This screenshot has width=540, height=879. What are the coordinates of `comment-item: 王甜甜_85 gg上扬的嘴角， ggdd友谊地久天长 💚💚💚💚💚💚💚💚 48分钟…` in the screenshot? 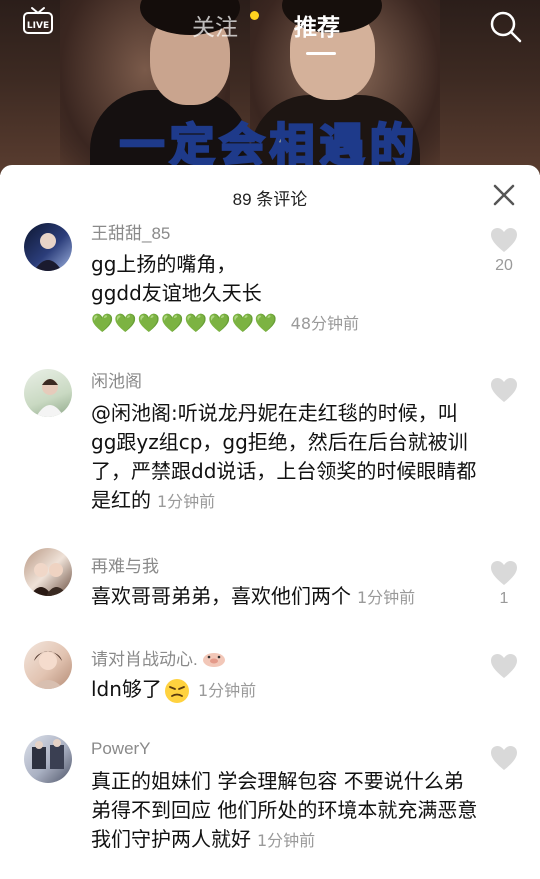 It's located at (270, 280).